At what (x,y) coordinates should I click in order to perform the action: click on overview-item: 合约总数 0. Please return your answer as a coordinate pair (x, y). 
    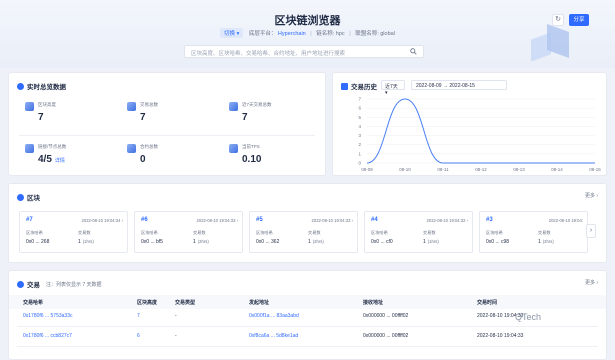
    Looking at the image, I should click on (177, 159).